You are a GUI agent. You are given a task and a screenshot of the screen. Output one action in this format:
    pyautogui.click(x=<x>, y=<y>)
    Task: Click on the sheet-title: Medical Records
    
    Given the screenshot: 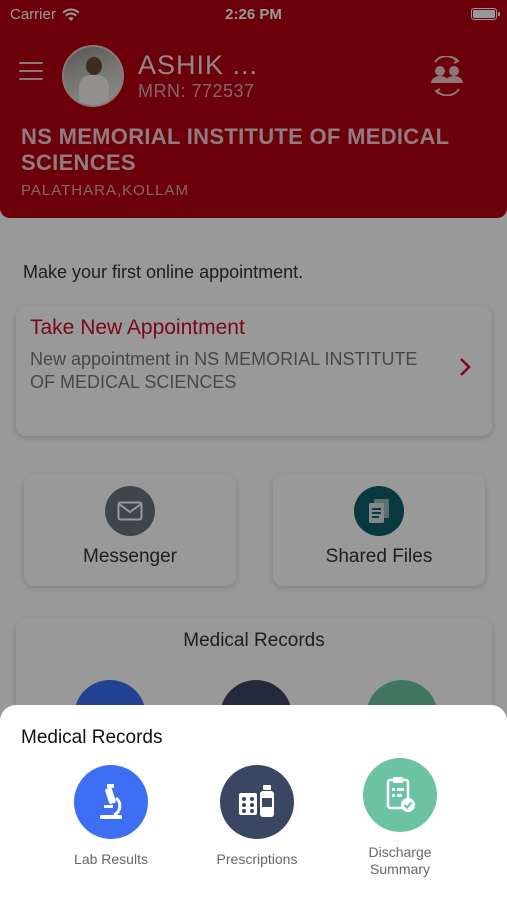 What is the action you would take?
    pyautogui.click(x=92, y=737)
    